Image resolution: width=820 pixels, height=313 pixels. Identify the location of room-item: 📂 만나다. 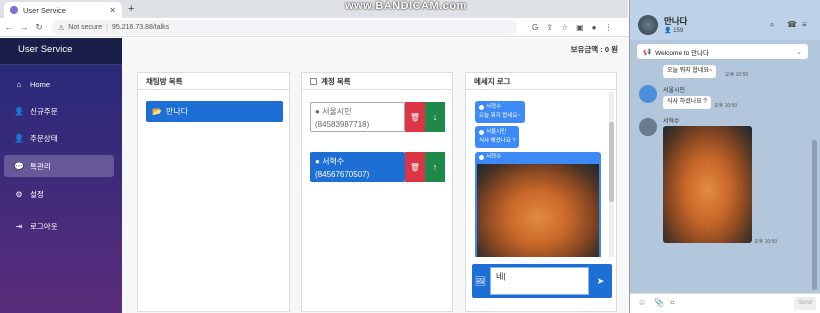
(214, 111).